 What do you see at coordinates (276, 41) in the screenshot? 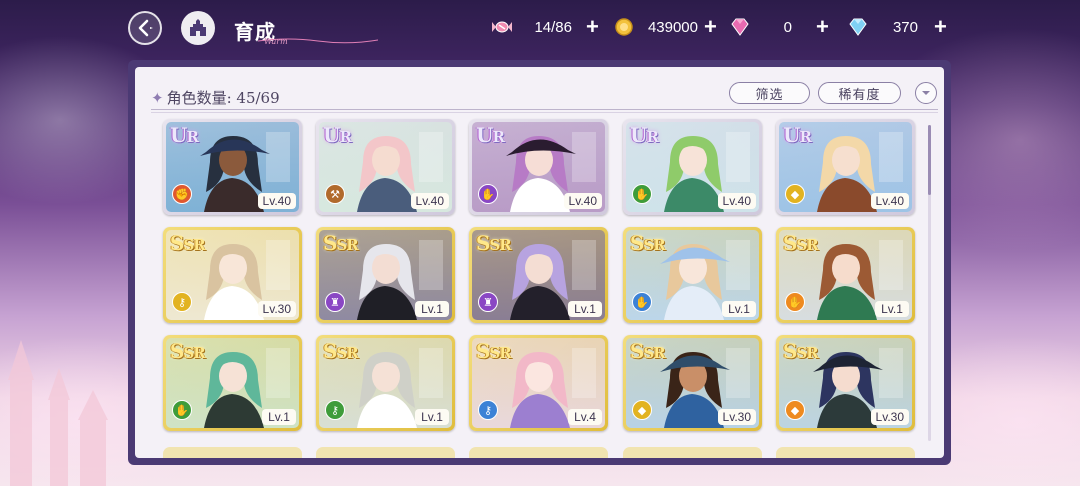
I see `svg-text: Warm` at bounding box center [276, 41].